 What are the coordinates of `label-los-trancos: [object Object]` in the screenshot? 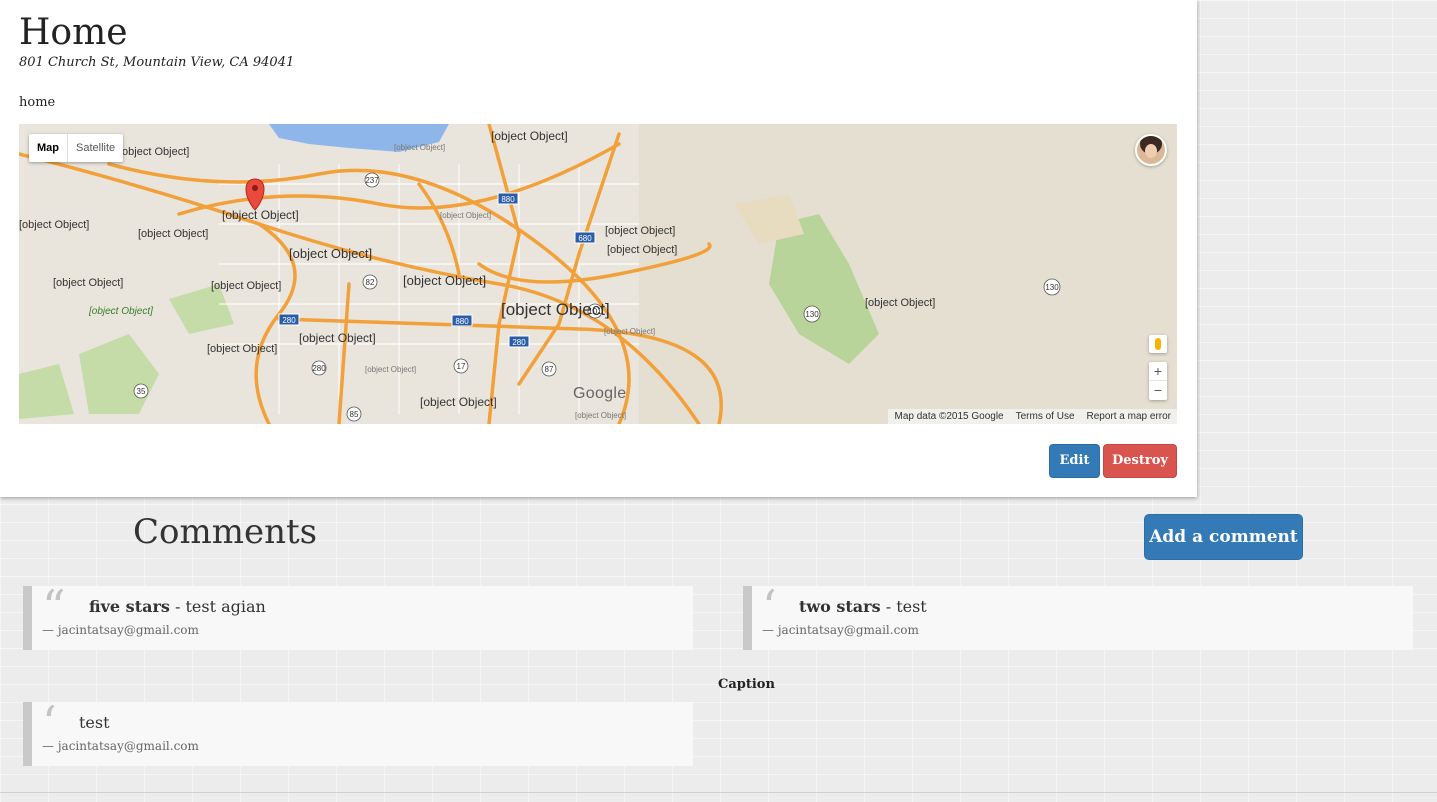 It's located at (88, 283).